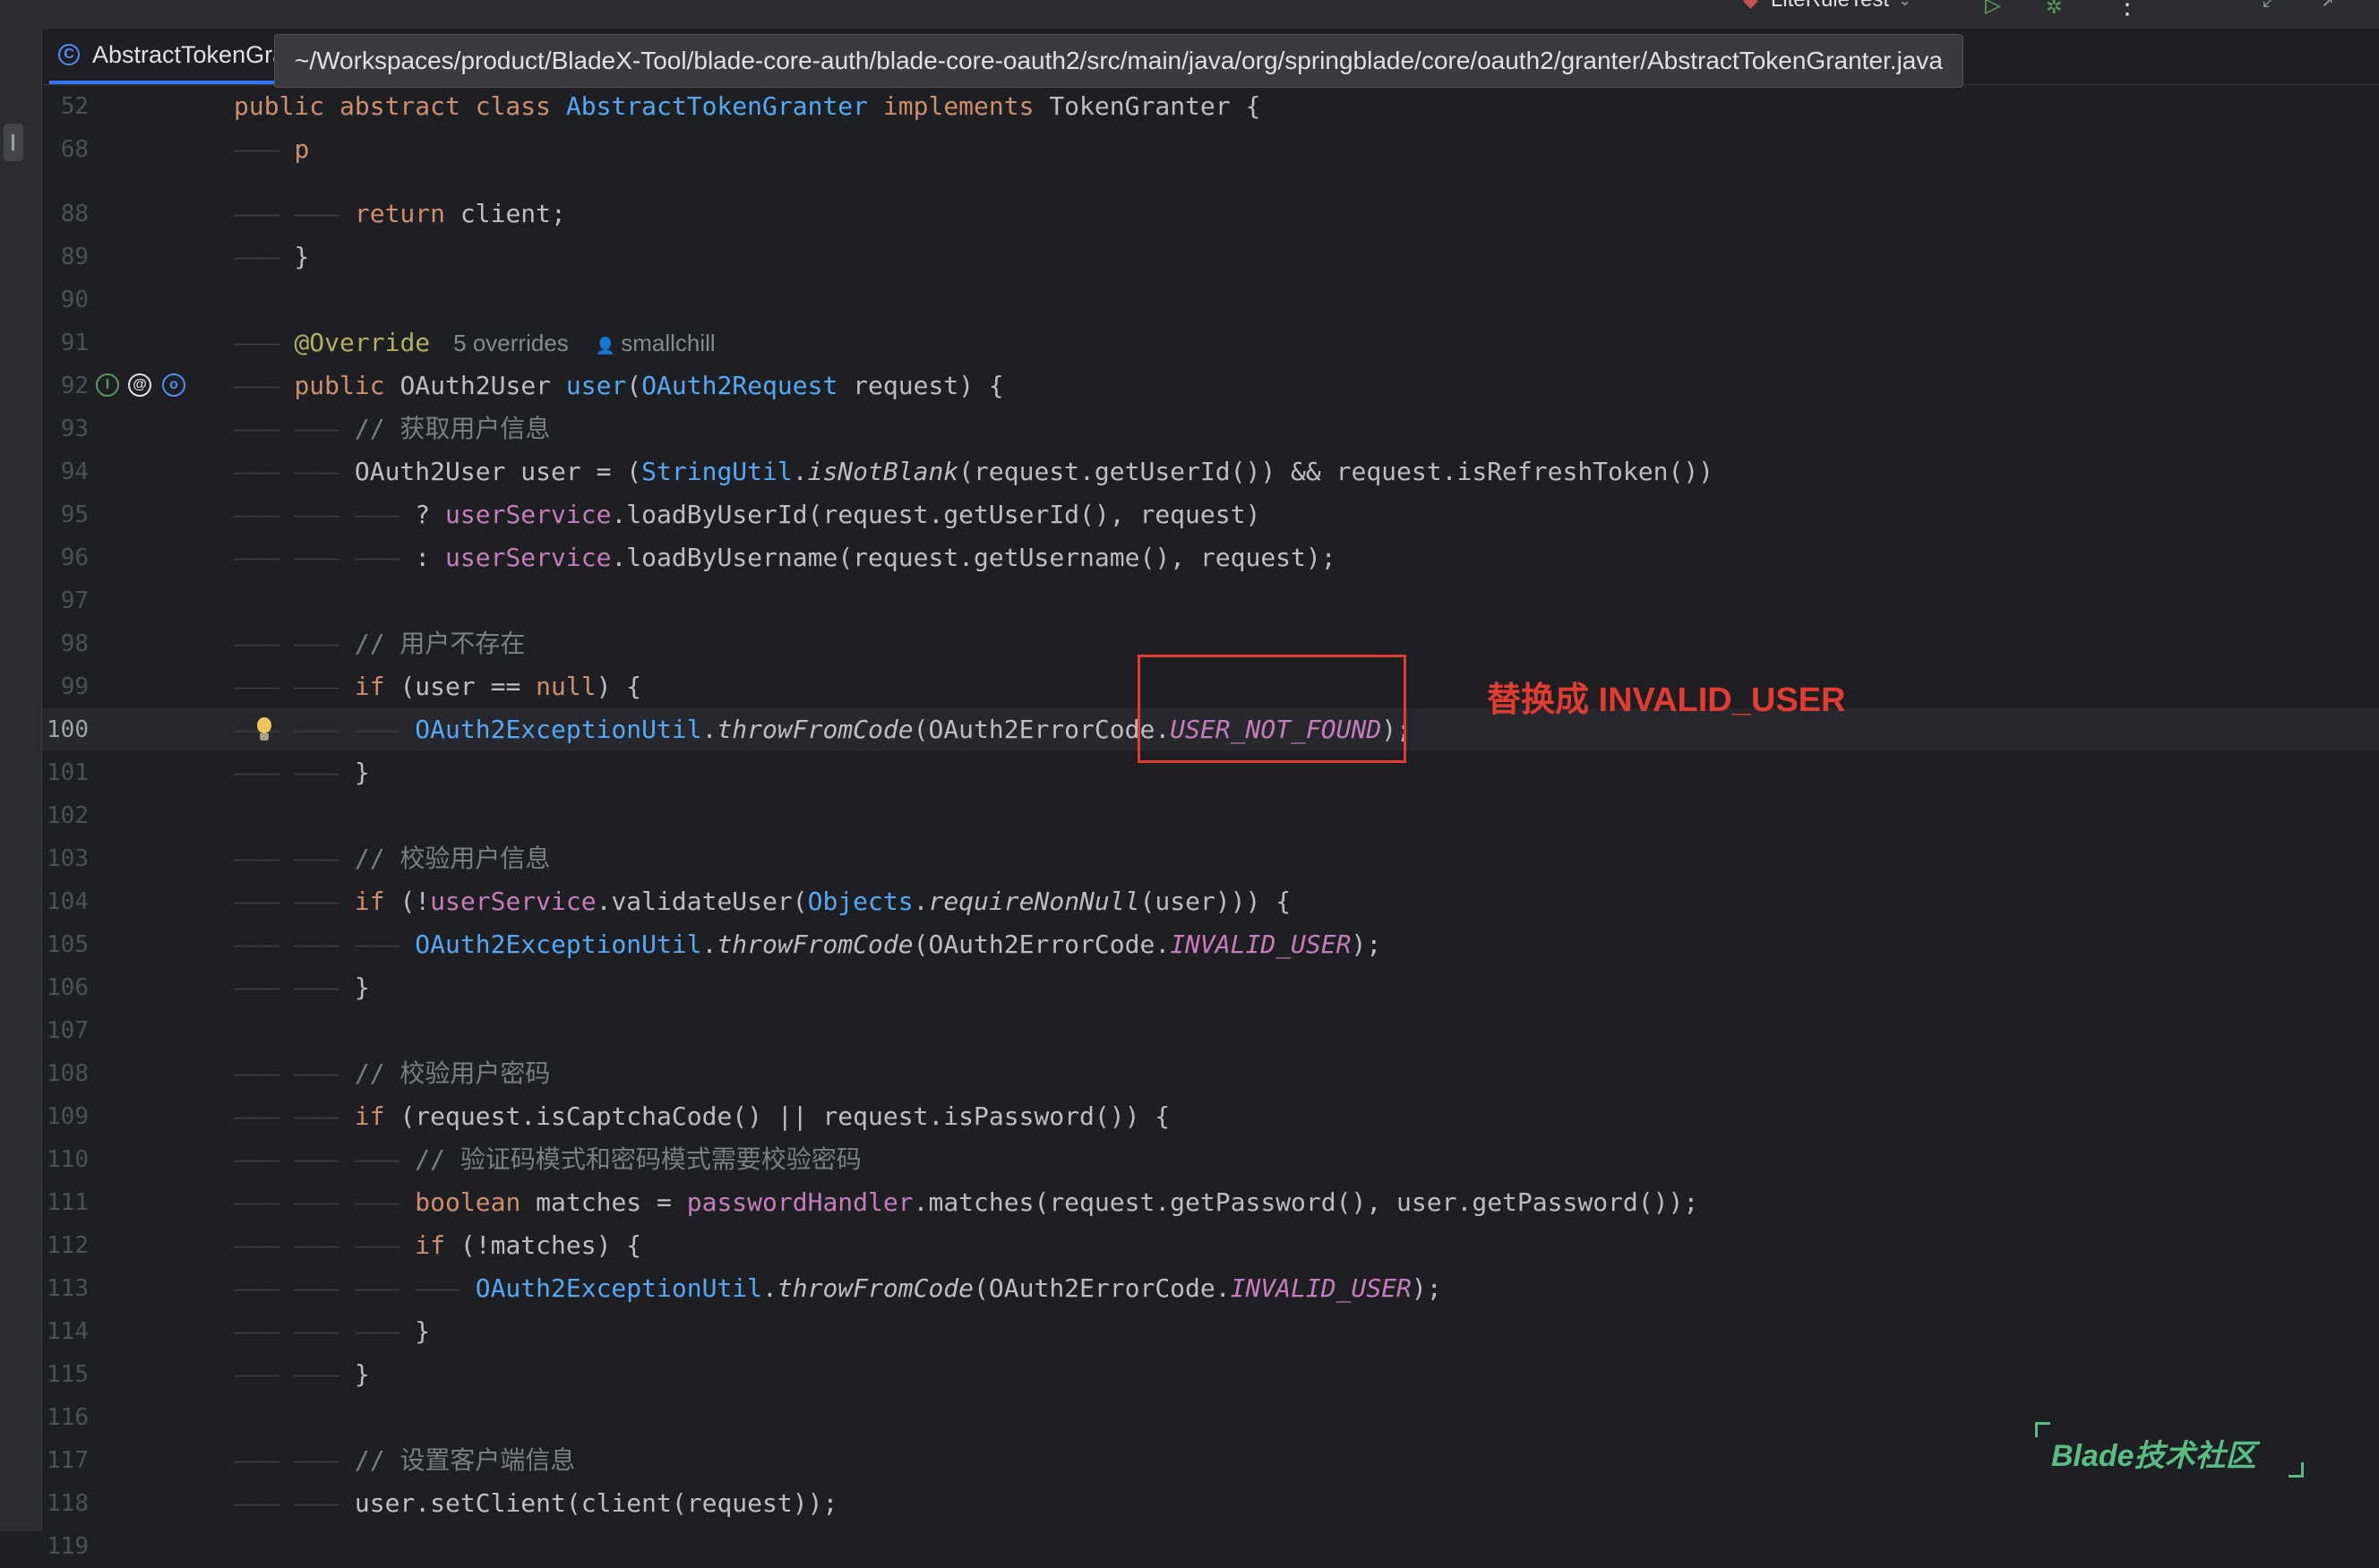  What do you see at coordinates (65, 987) in the screenshot?
I see `line-number: 106` at bounding box center [65, 987].